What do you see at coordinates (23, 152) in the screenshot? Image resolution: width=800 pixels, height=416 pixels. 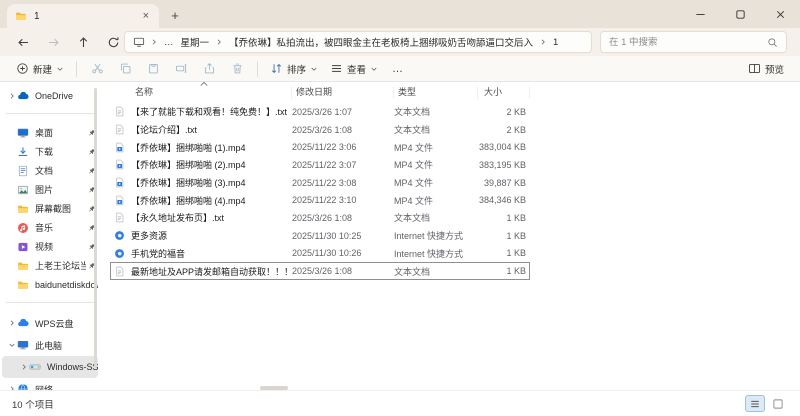 I see `downloads-icon` at bounding box center [23, 152].